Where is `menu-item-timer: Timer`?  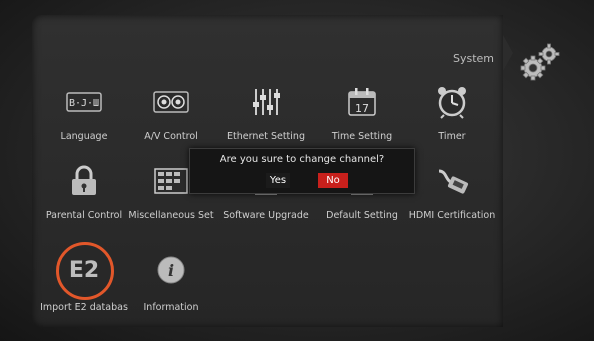 menu-item-timer: Timer is located at coordinates (452, 122).